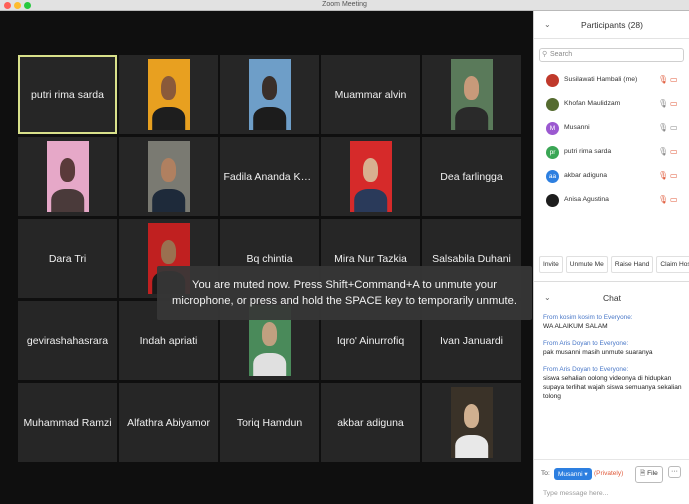 The height and width of the screenshot is (504, 689). I want to click on video-tile: Muammar alvin, so click(370, 94).